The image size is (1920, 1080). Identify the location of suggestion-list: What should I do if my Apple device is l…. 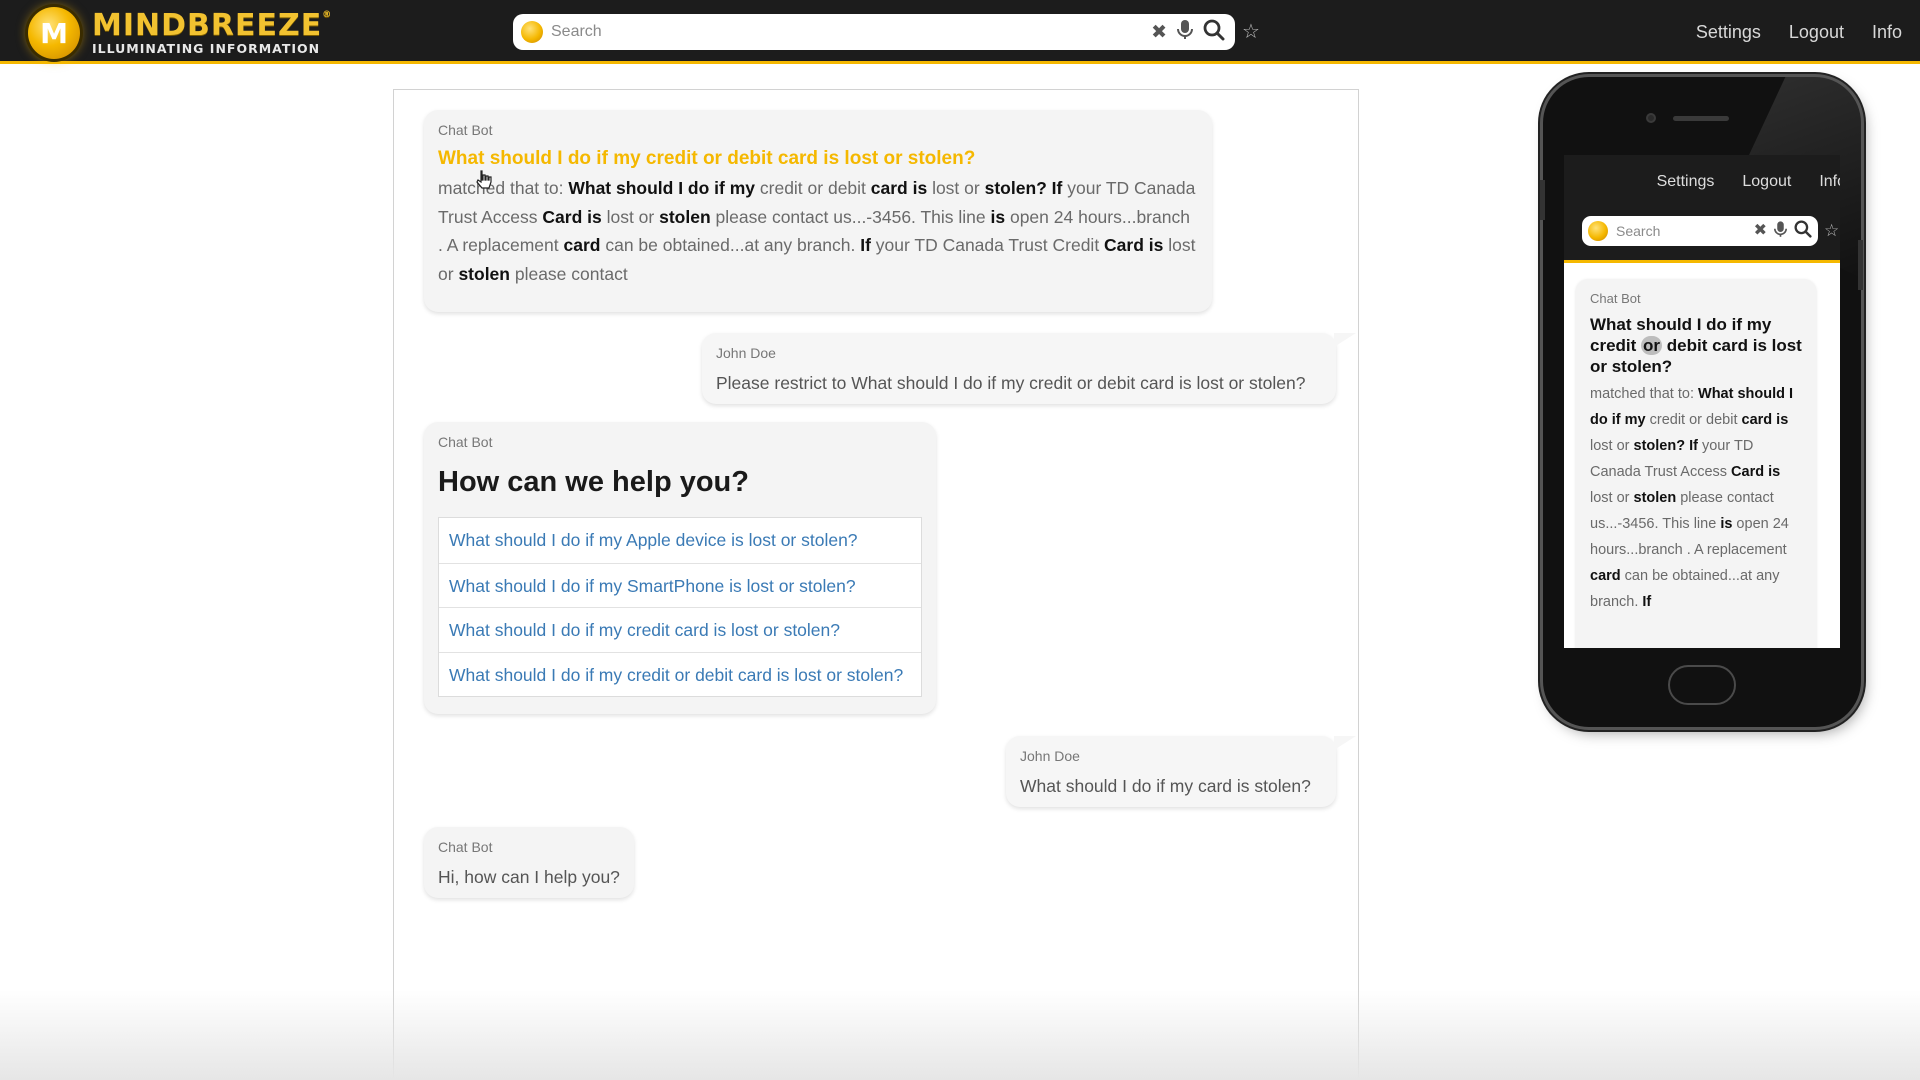
(680, 607).